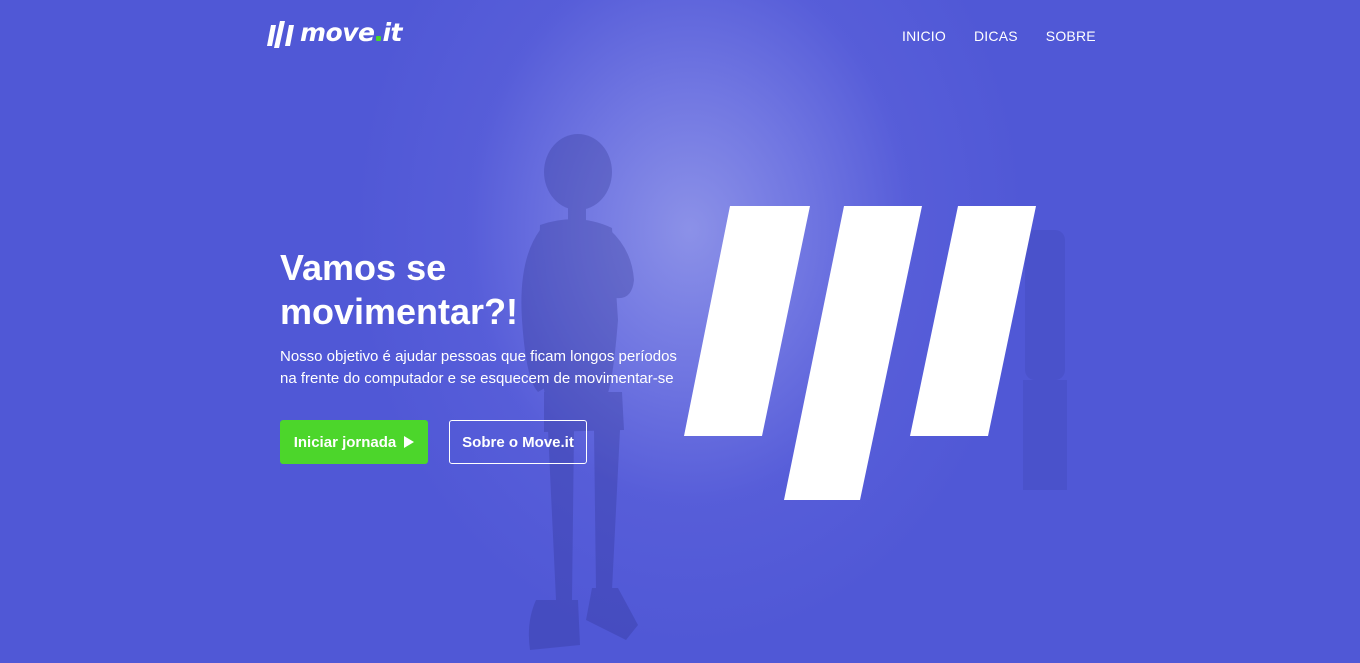 This screenshot has width=1360, height=663. Describe the element at coordinates (860, 353) in the screenshot. I see `three-slanted-bars-mark-icon` at that location.